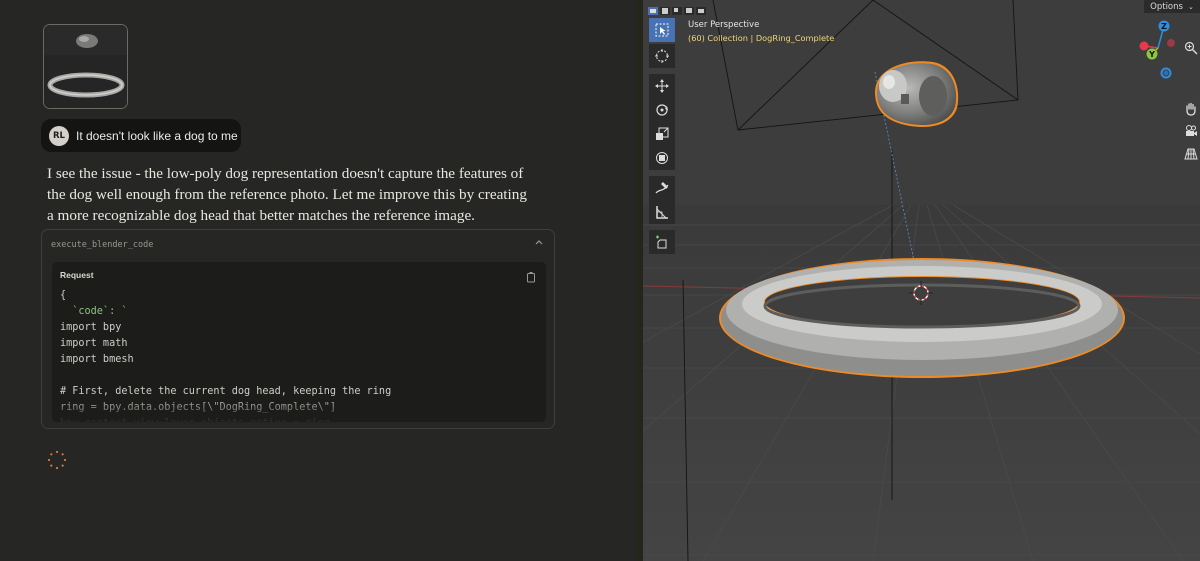 The width and height of the screenshot is (1200, 561). I want to click on scale-tool, so click(662, 134).